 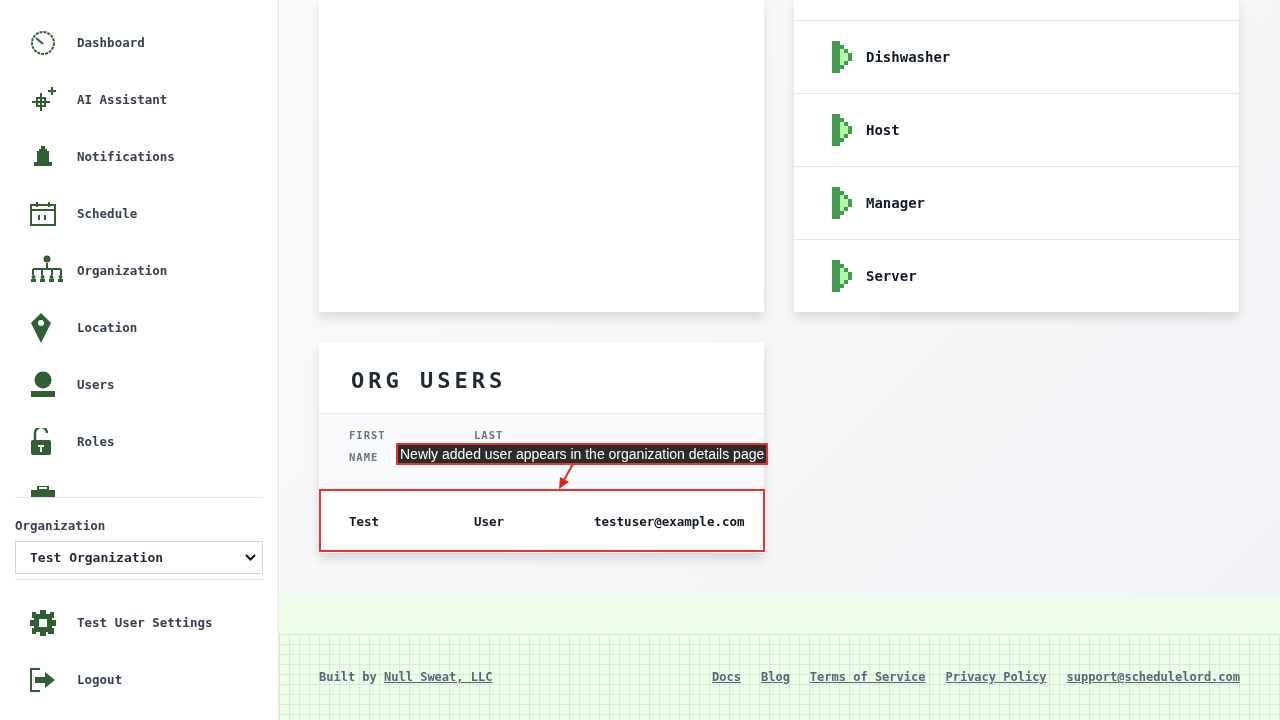 I want to click on column-header: FIRST NAME, so click(x=367, y=446).